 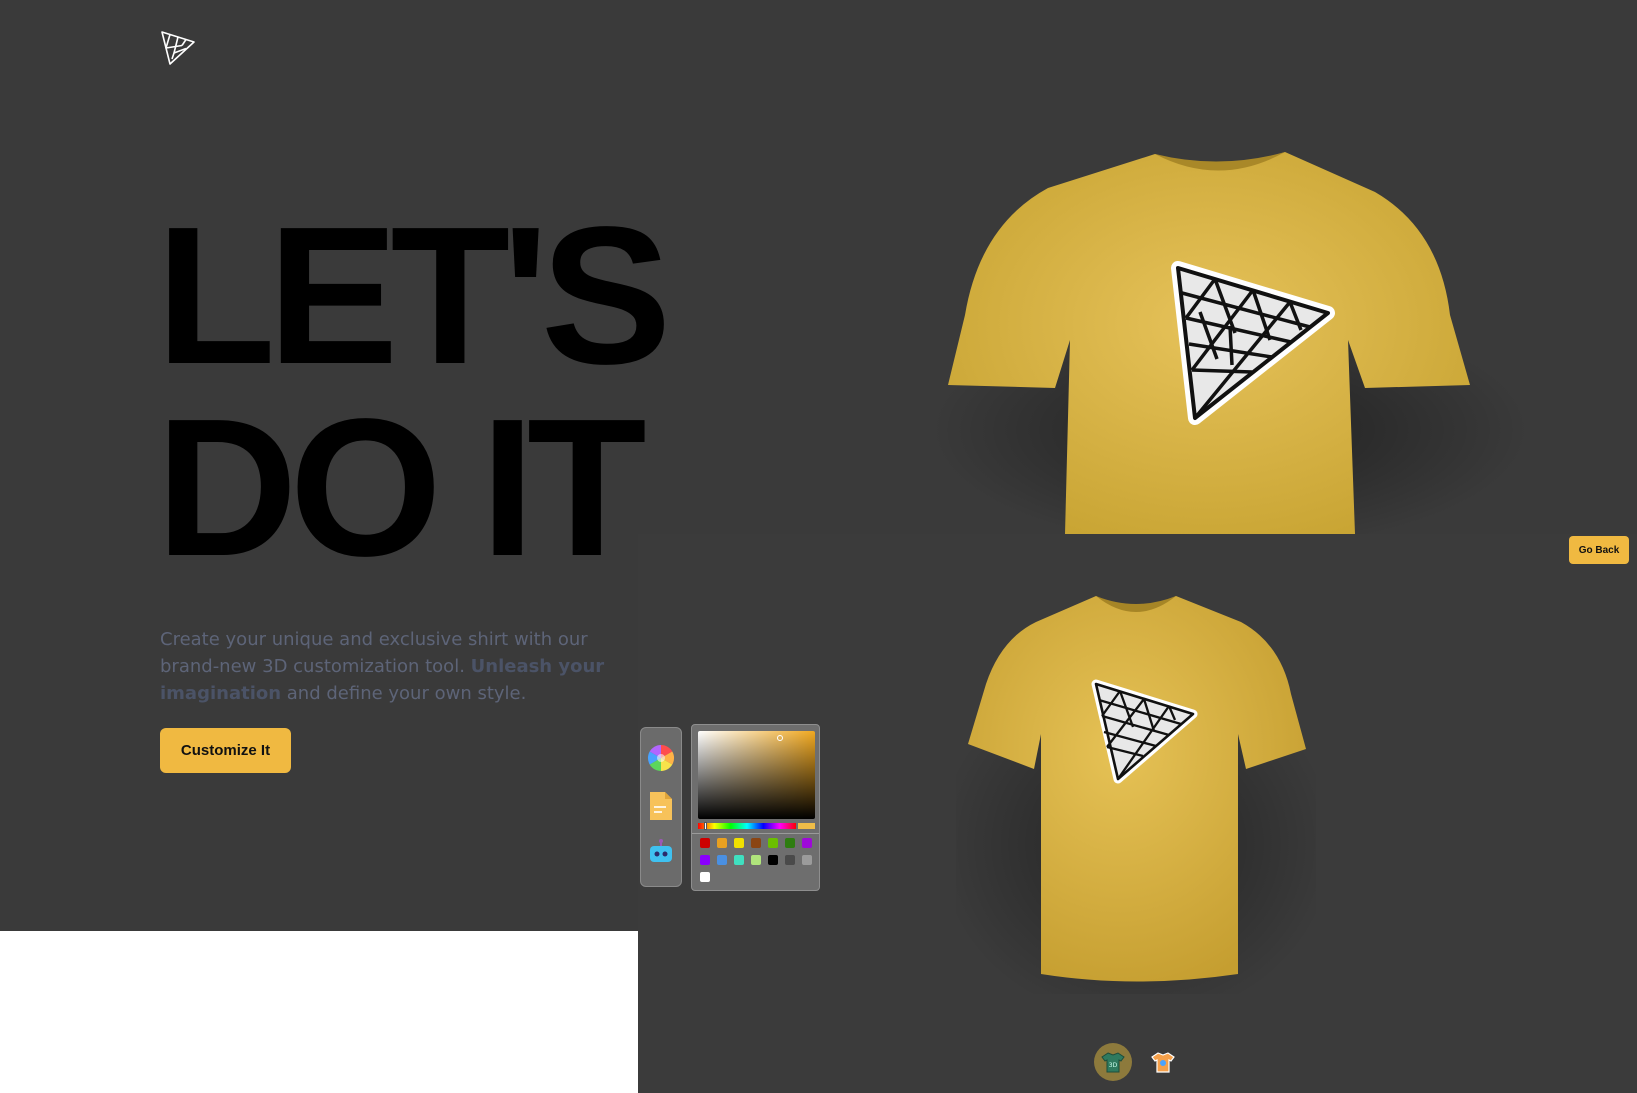 I want to click on hue-handle, so click(x=705, y=826).